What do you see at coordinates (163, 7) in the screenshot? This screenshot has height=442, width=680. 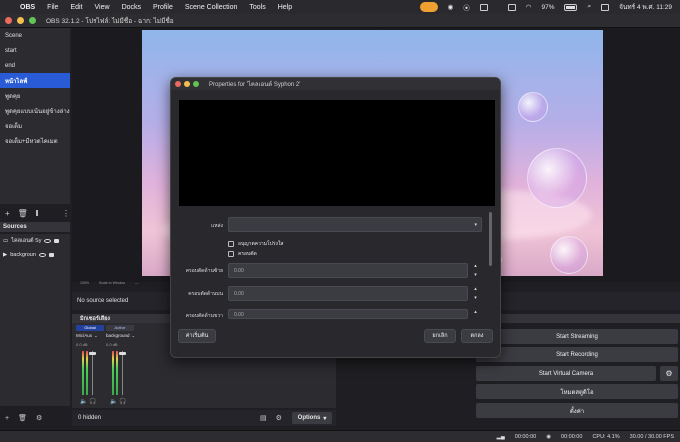 I see `menu-profile: Profile` at bounding box center [163, 7].